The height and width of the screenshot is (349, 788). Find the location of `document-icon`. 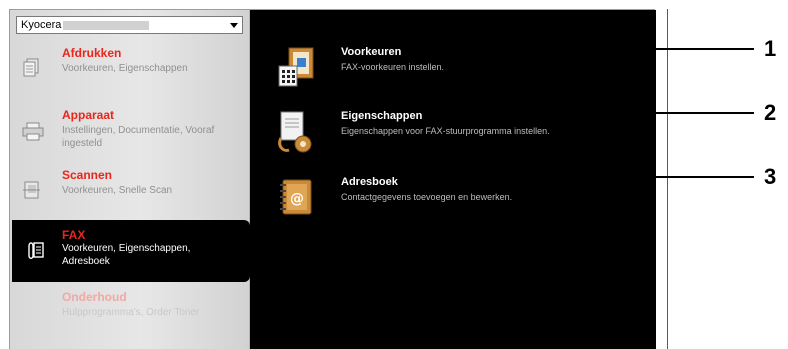

document-icon is located at coordinates (32, 68).